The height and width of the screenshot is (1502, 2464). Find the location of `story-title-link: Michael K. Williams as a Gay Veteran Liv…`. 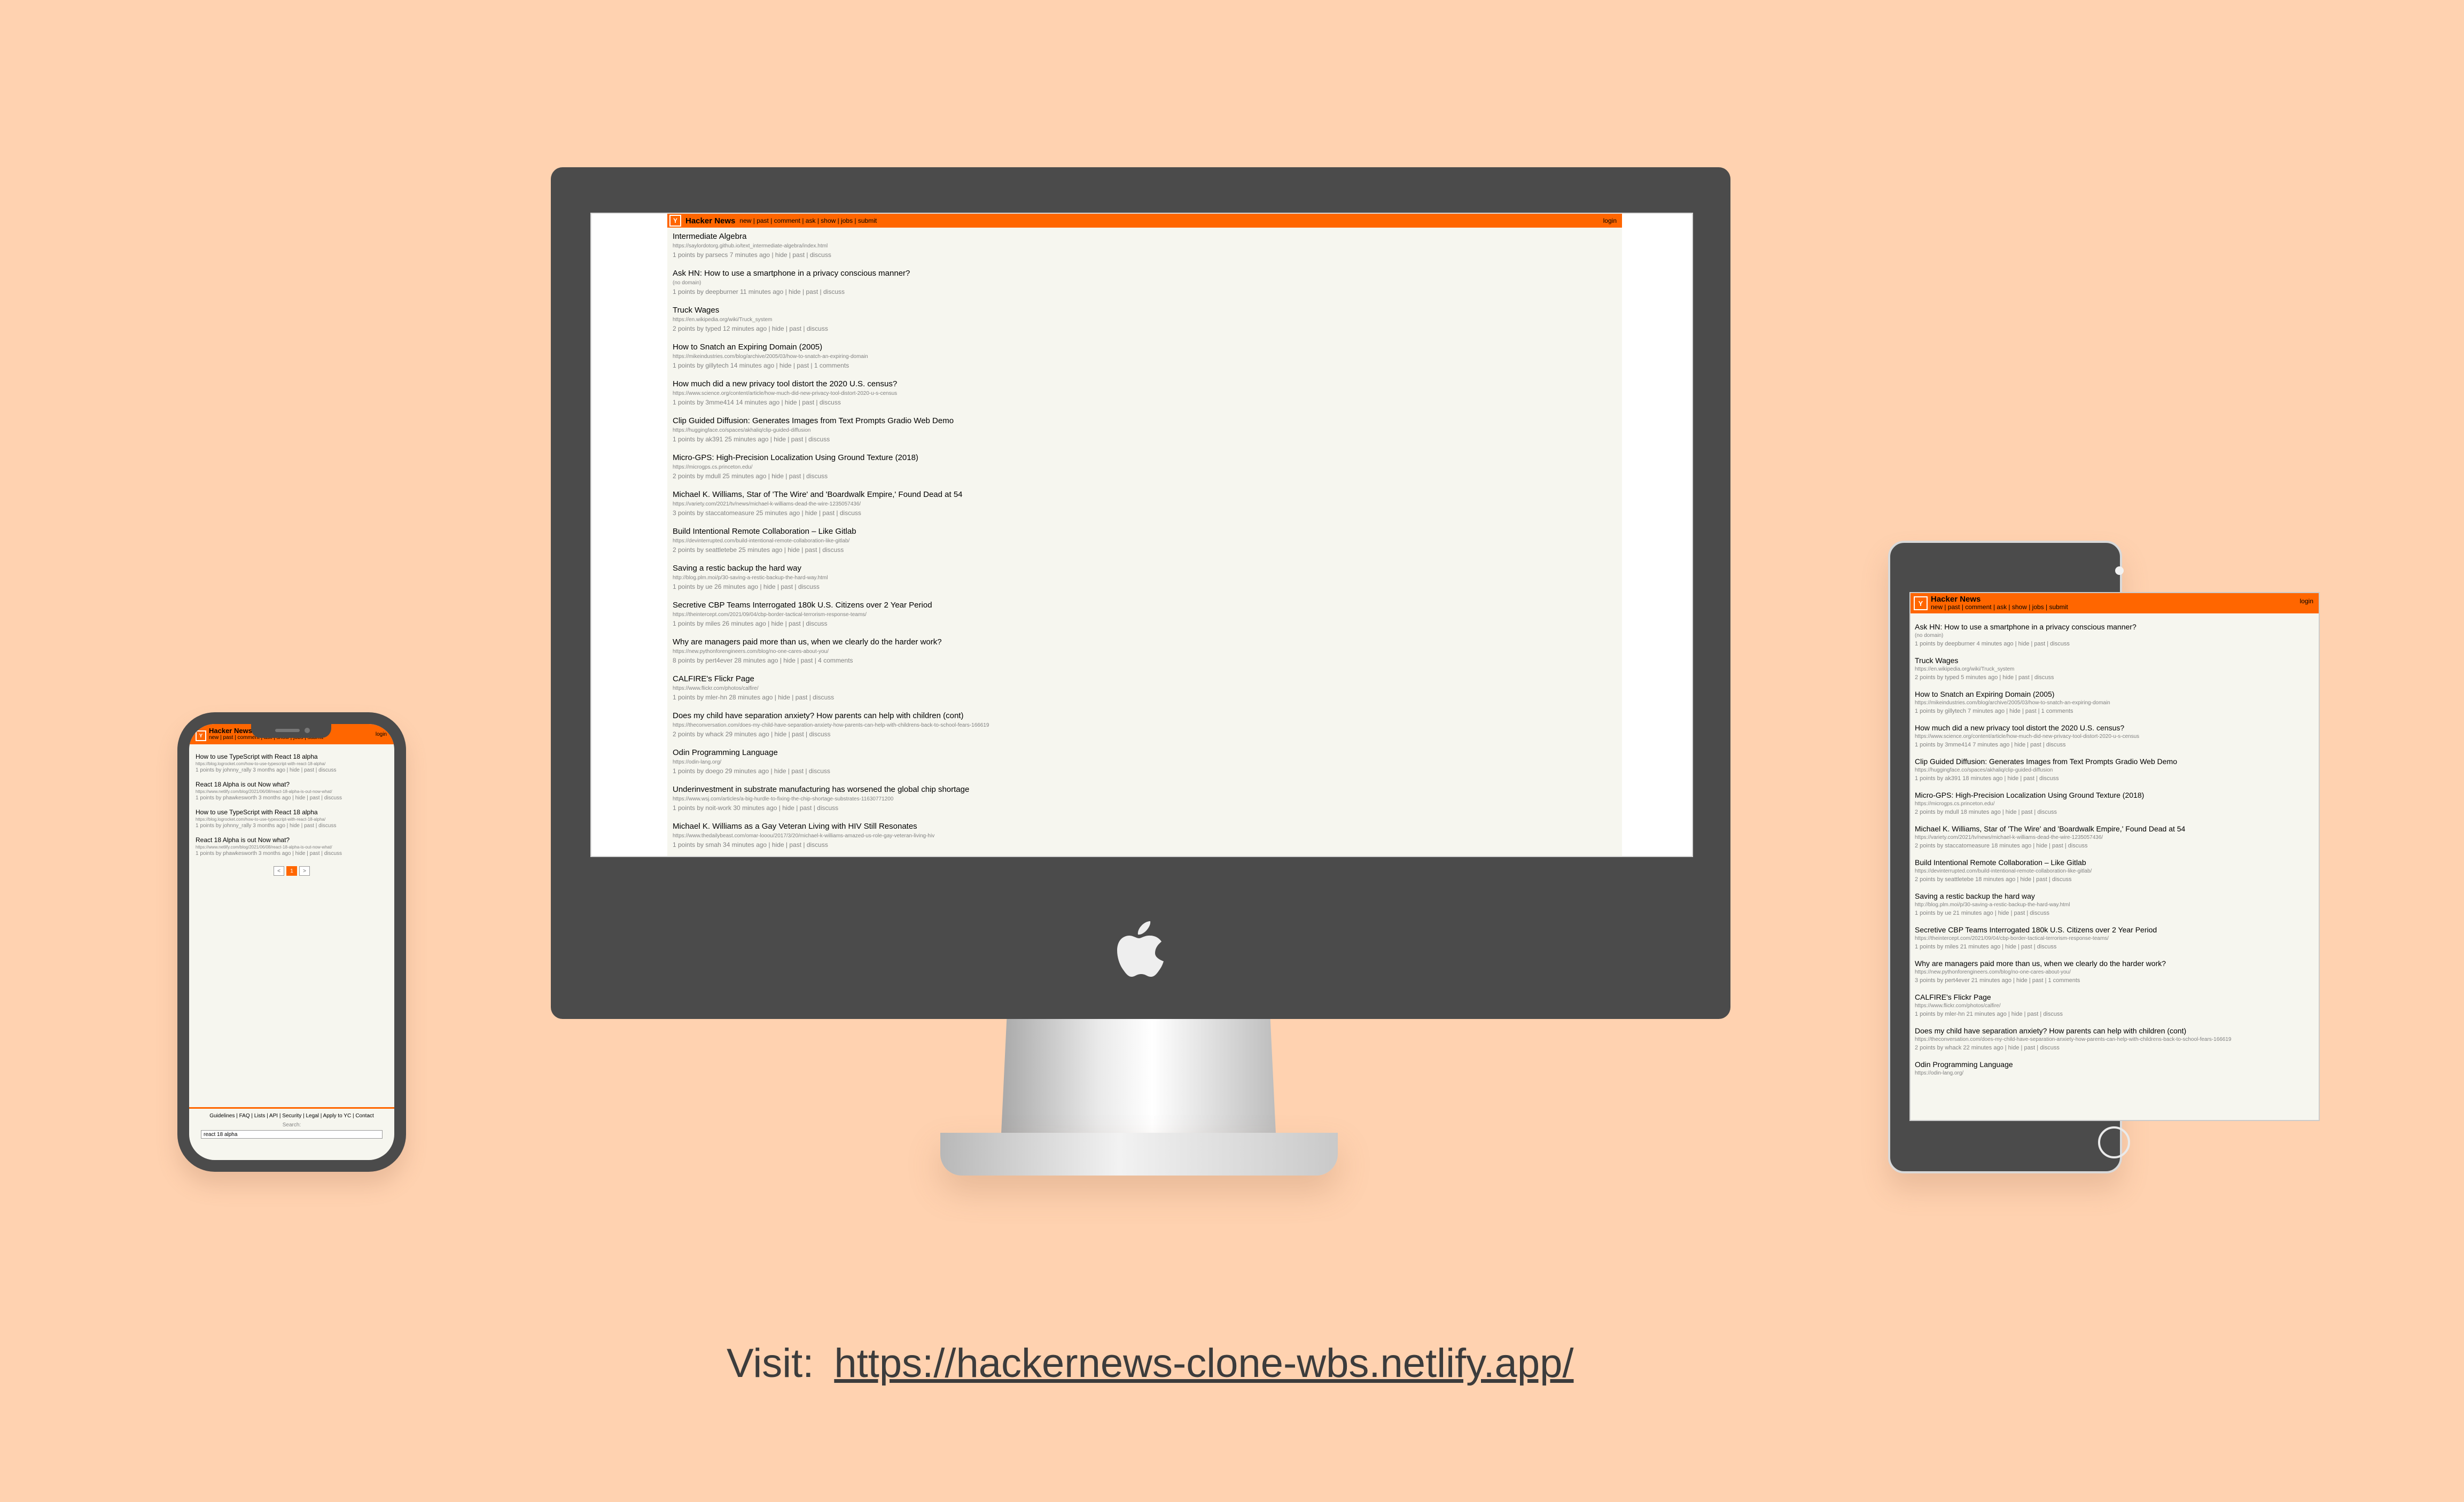

story-title-link: Michael K. Williams as a Gay Veteran Liv… is located at coordinates (1147, 827).